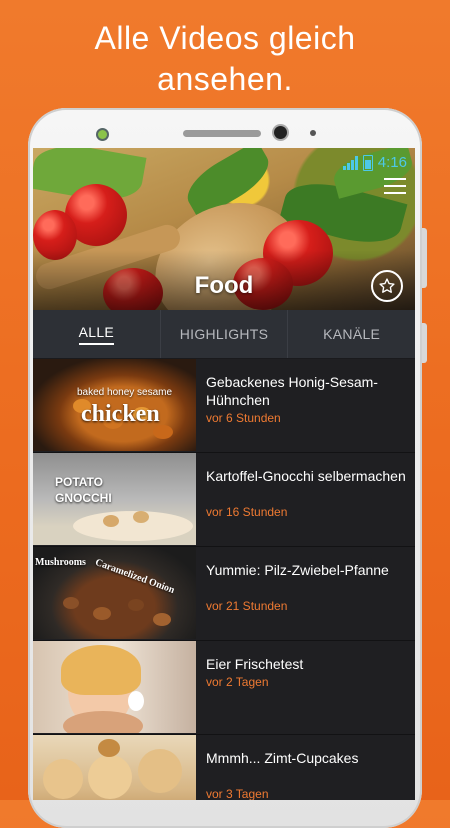  I want to click on video-thumbnail: baked honey sesame chicken, so click(114, 405).